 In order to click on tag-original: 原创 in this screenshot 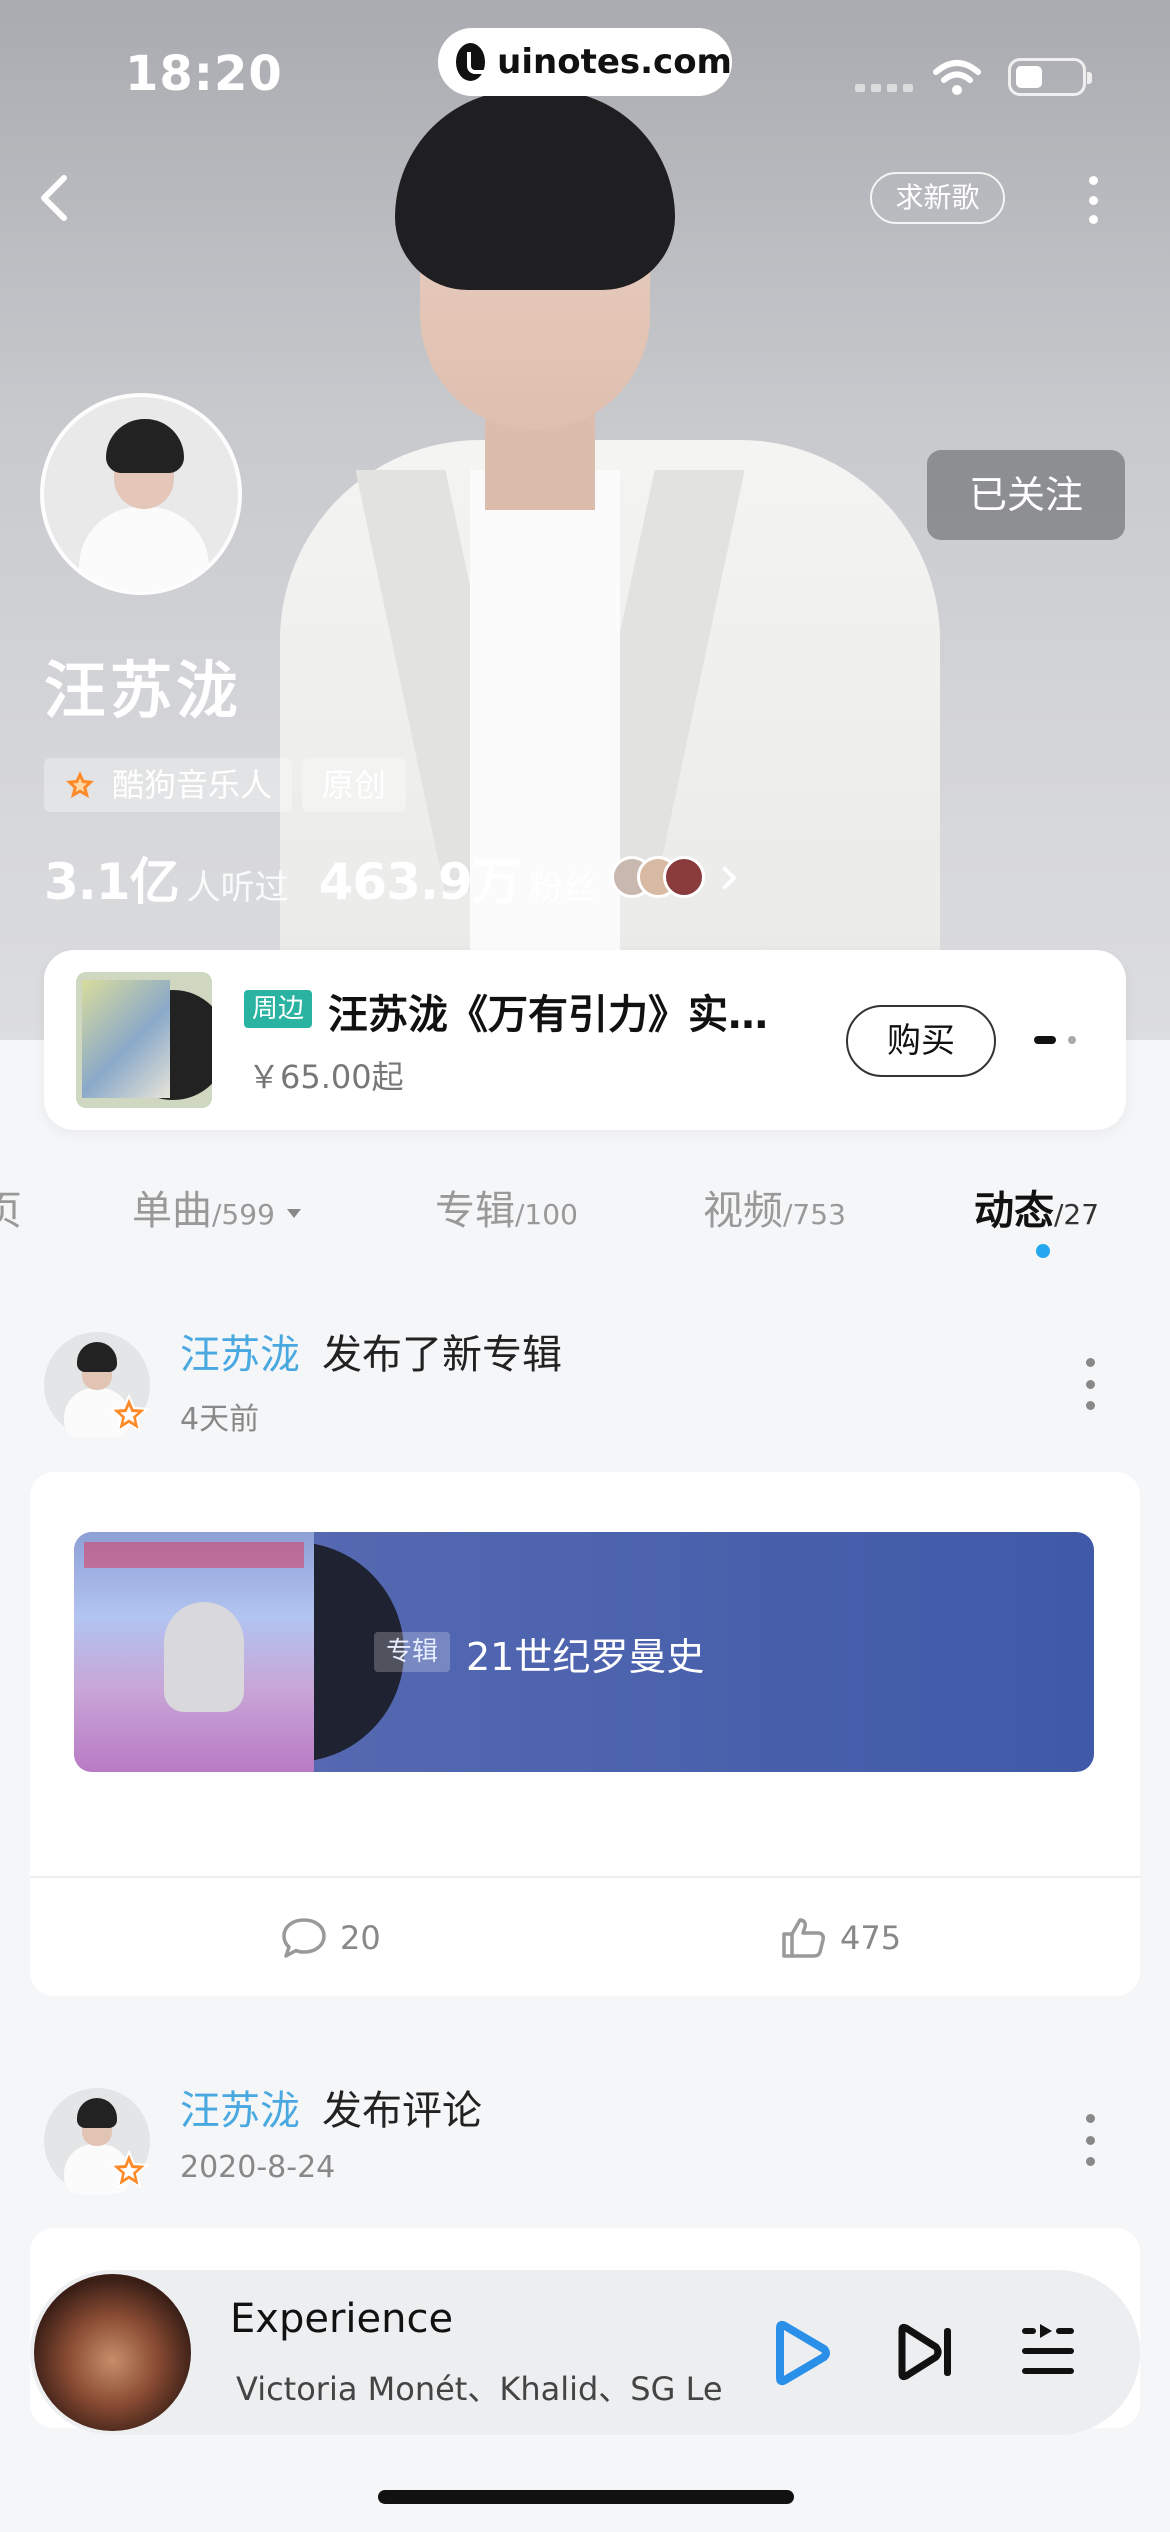, I will do `click(354, 785)`.